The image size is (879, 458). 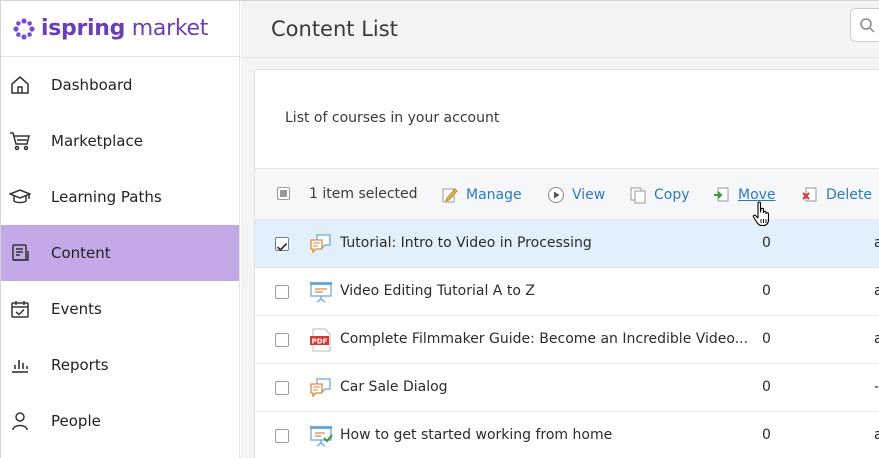 What do you see at coordinates (20, 197) in the screenshot?
I see `graduation-cap-icon` at bounding box center [20, 197].